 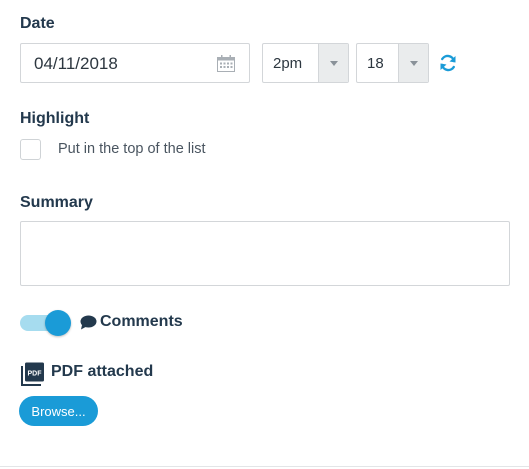 I want to click on minute-select: 18, so click(x=392, y=63).